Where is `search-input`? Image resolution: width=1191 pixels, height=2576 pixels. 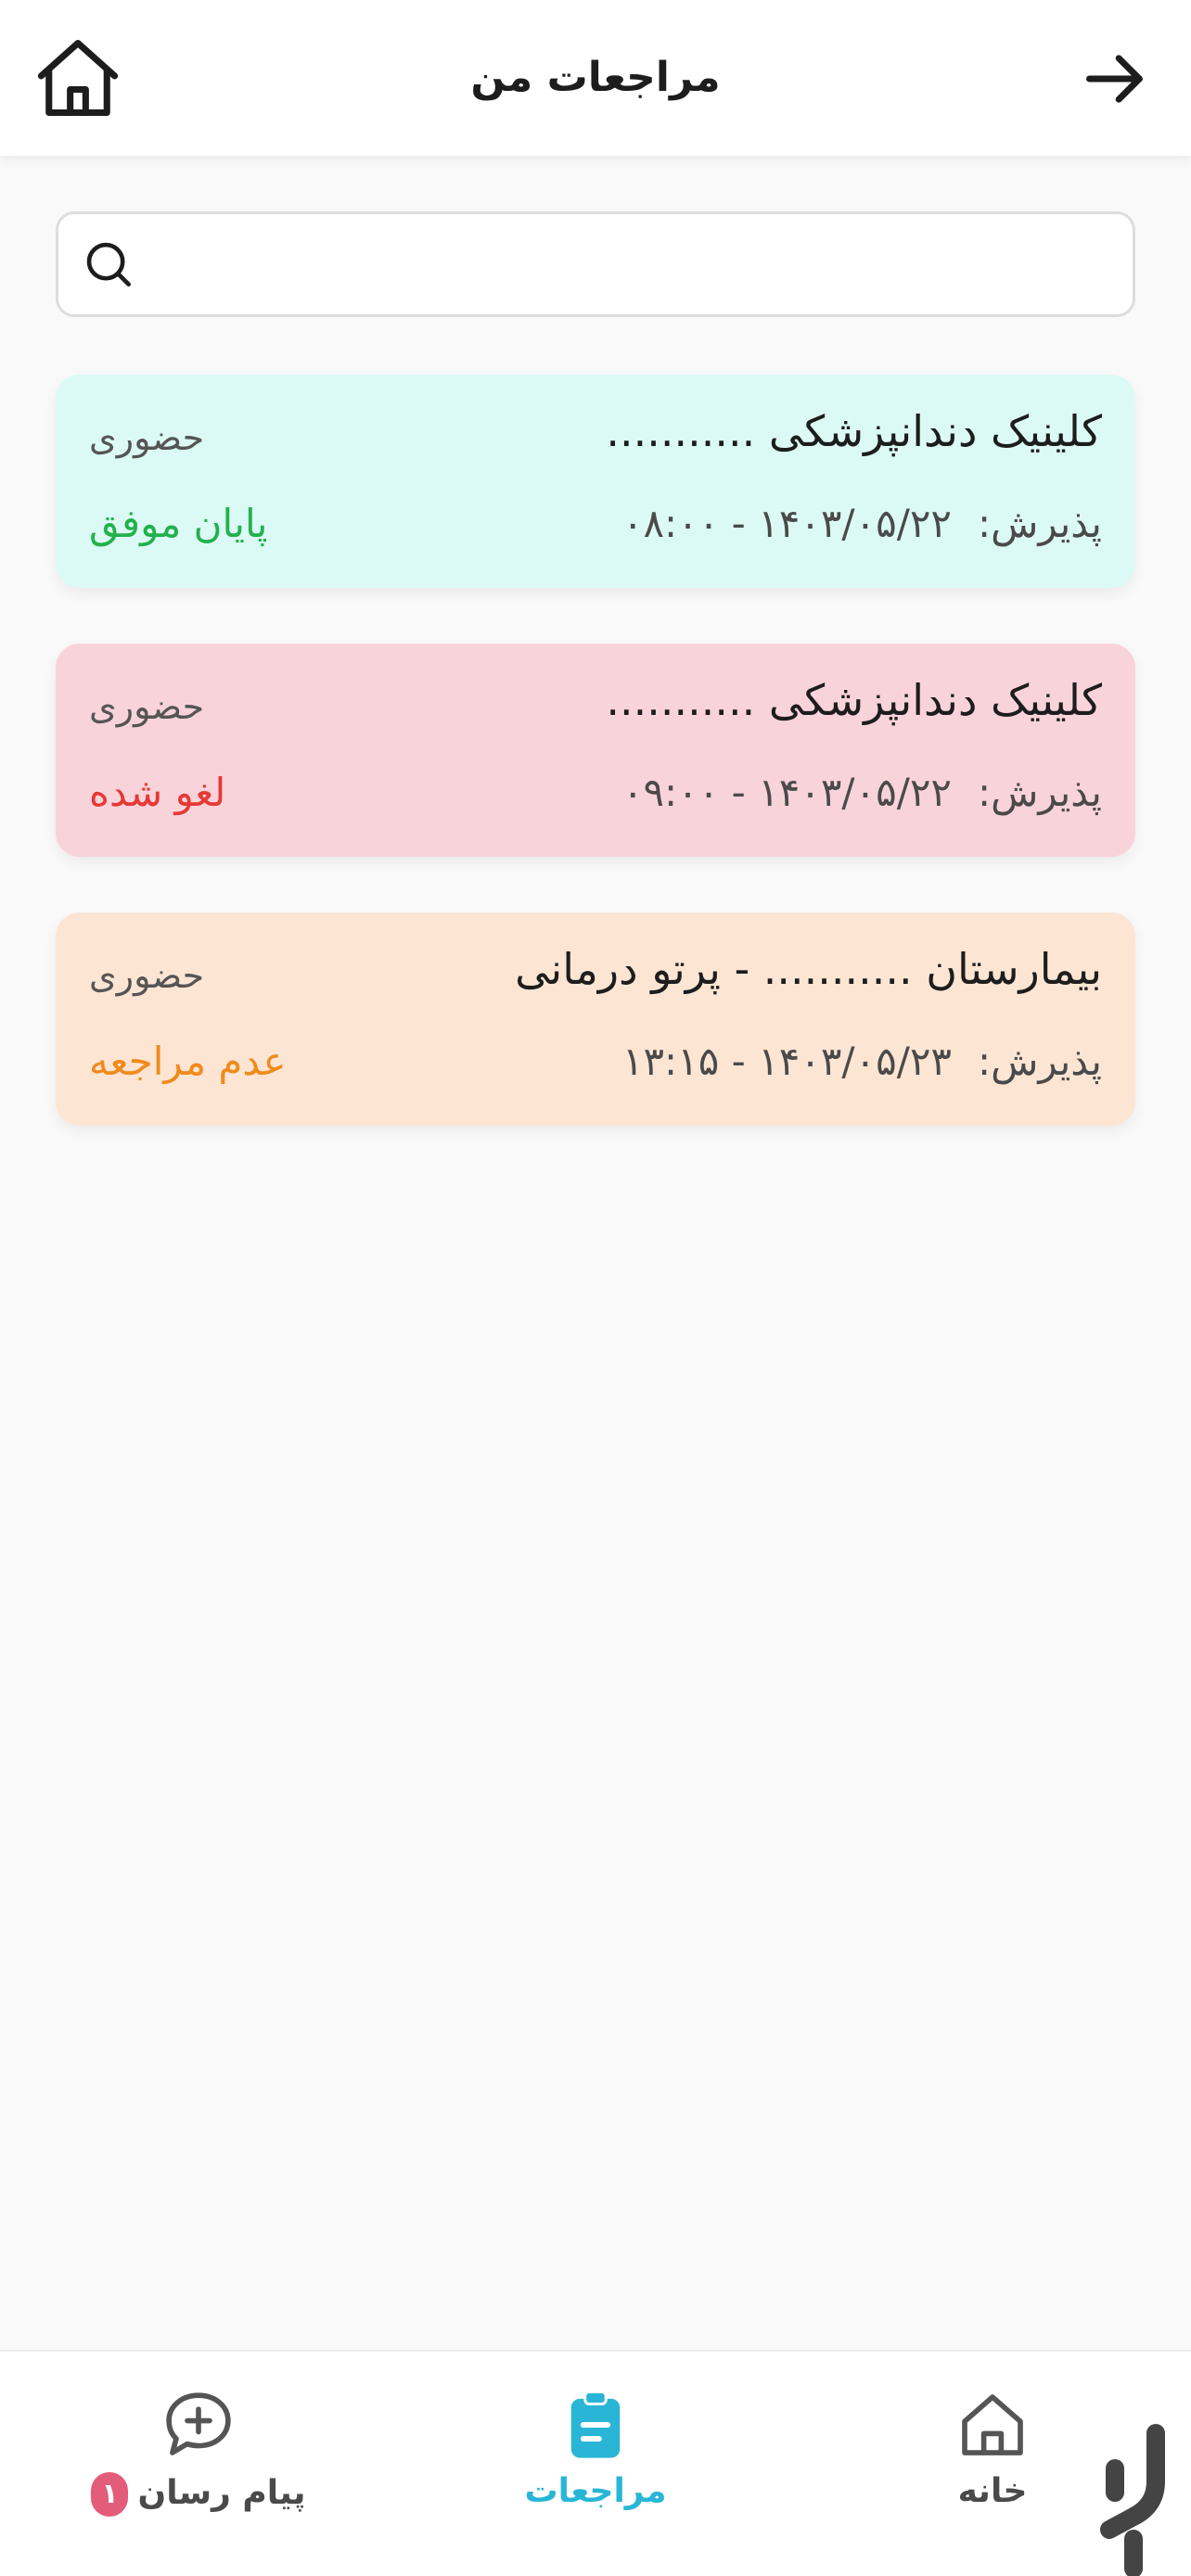
search-input is located at coordinates (633, 264).